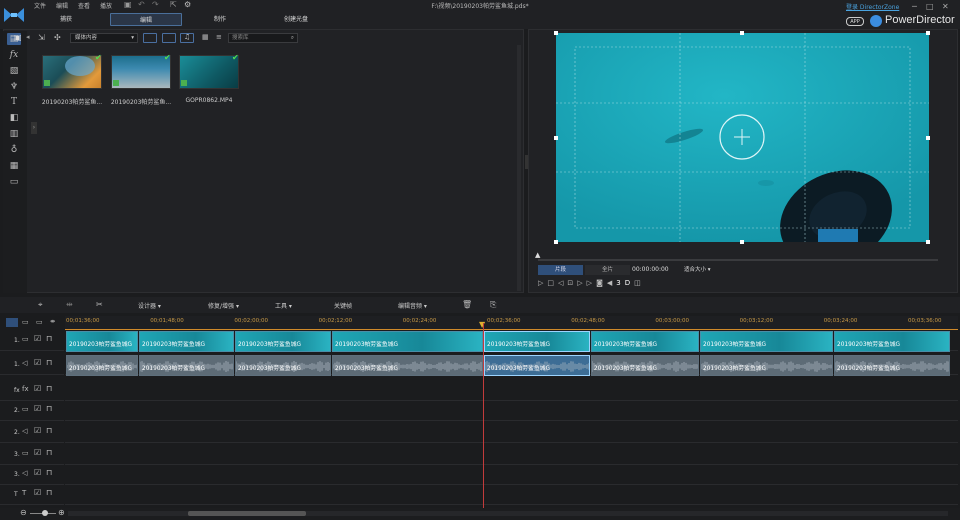  What do you see at coordinates (62, 5) in the screenshot?
I see `menu-edit: 编辑` at bounding box center [62, 5].